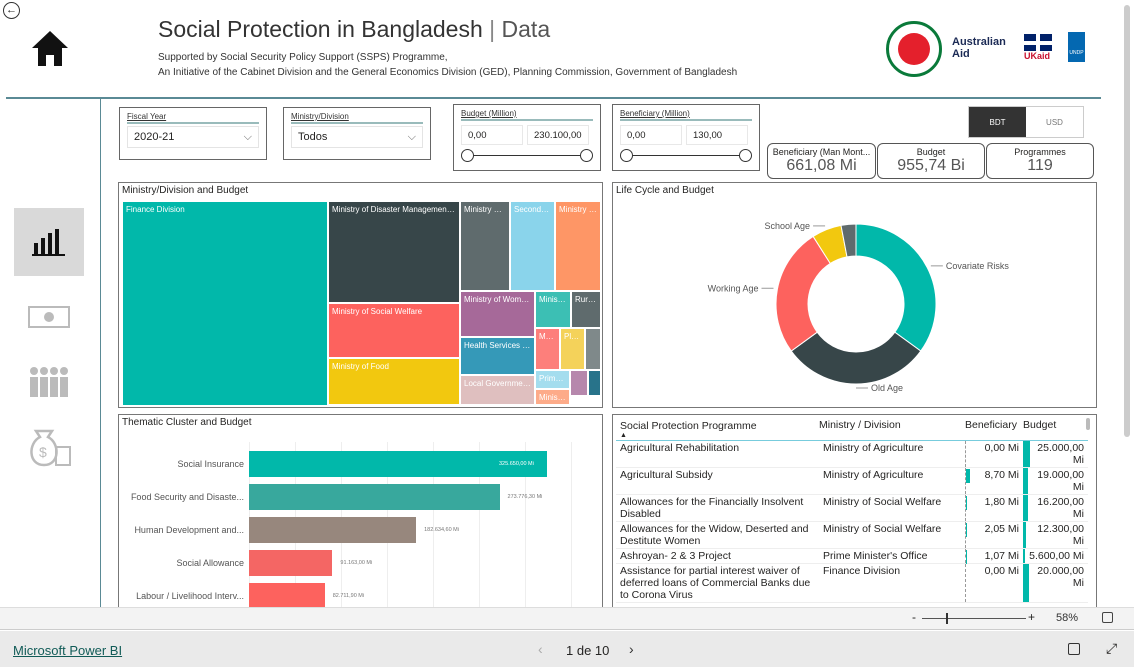  Describe the element at coordinates (558, 135) in the screenshot. I see `budget-max-input: 230.100,00` at that location.